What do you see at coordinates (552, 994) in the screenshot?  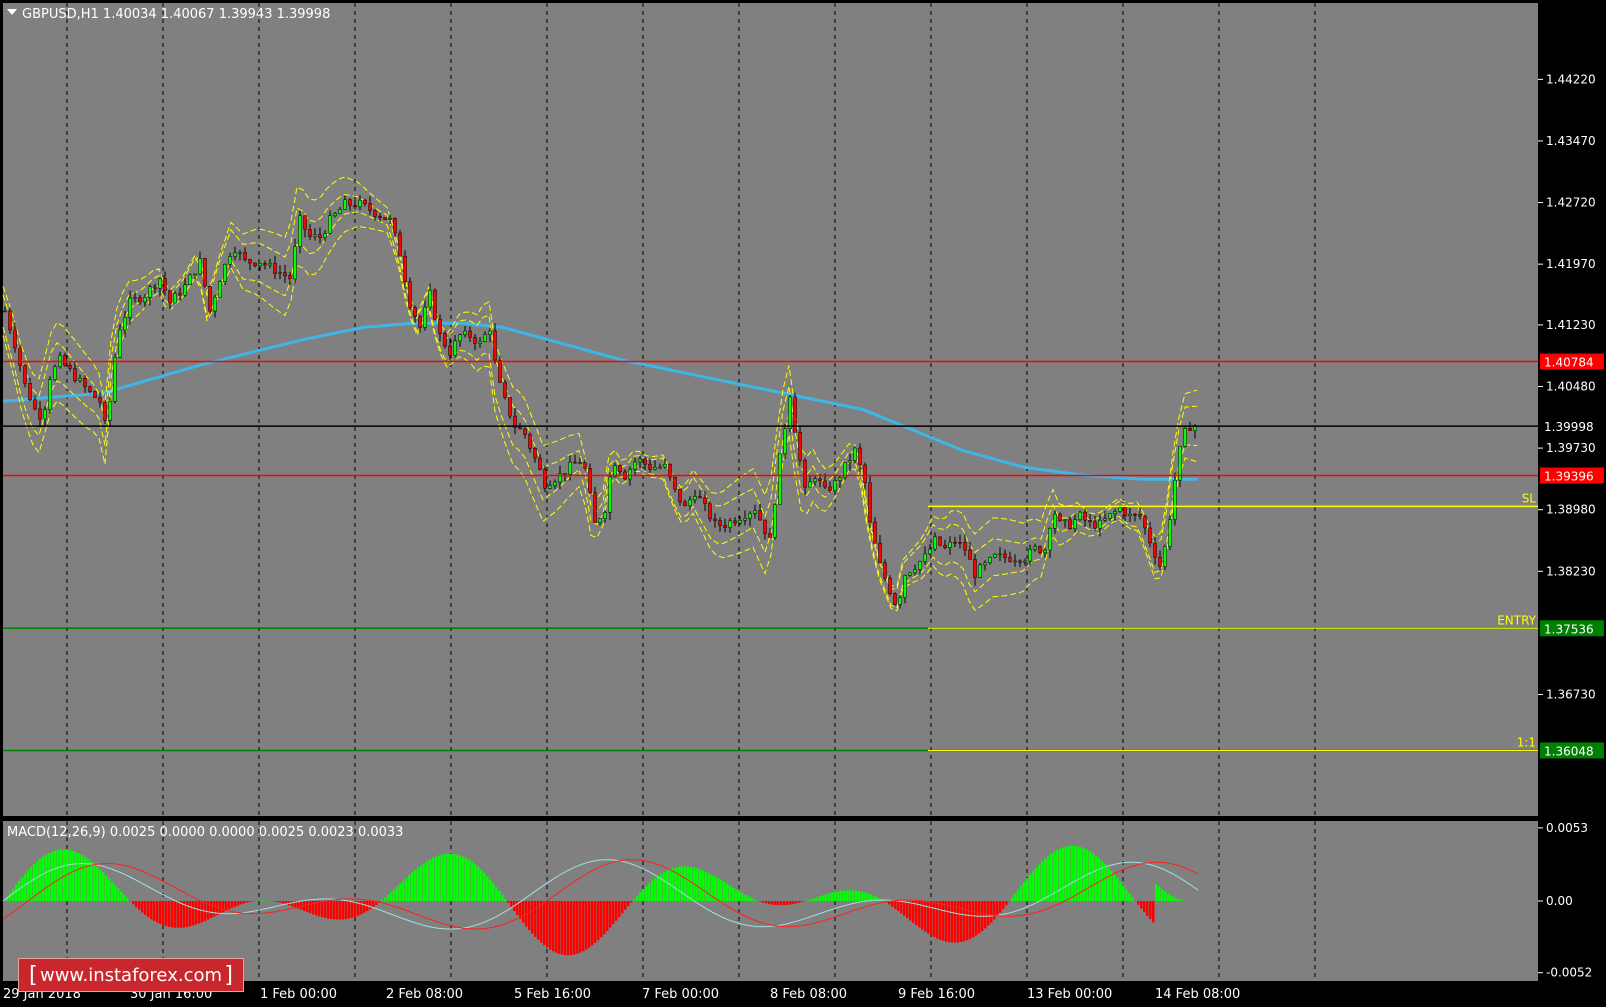 I see `x-tick-label: 5 Feb 16:00` at bounding box center [552, 994].